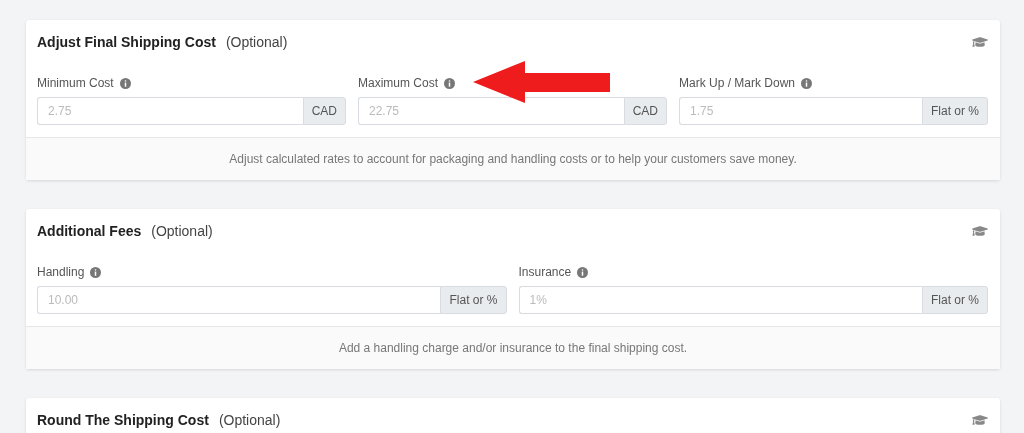 The image size is (1024, 433). Describe the element at coordinates (398, 83) in the screenshot. I see `field-label: Maximum Cost` at that location.